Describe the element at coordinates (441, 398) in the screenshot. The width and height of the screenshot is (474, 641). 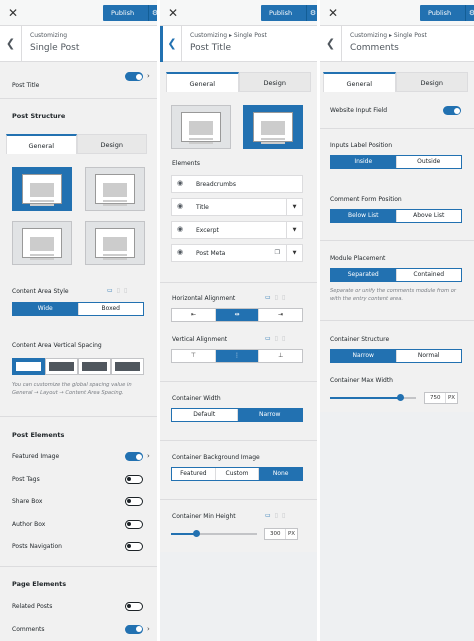
I see `max-width-input: 750 PX` at that location.